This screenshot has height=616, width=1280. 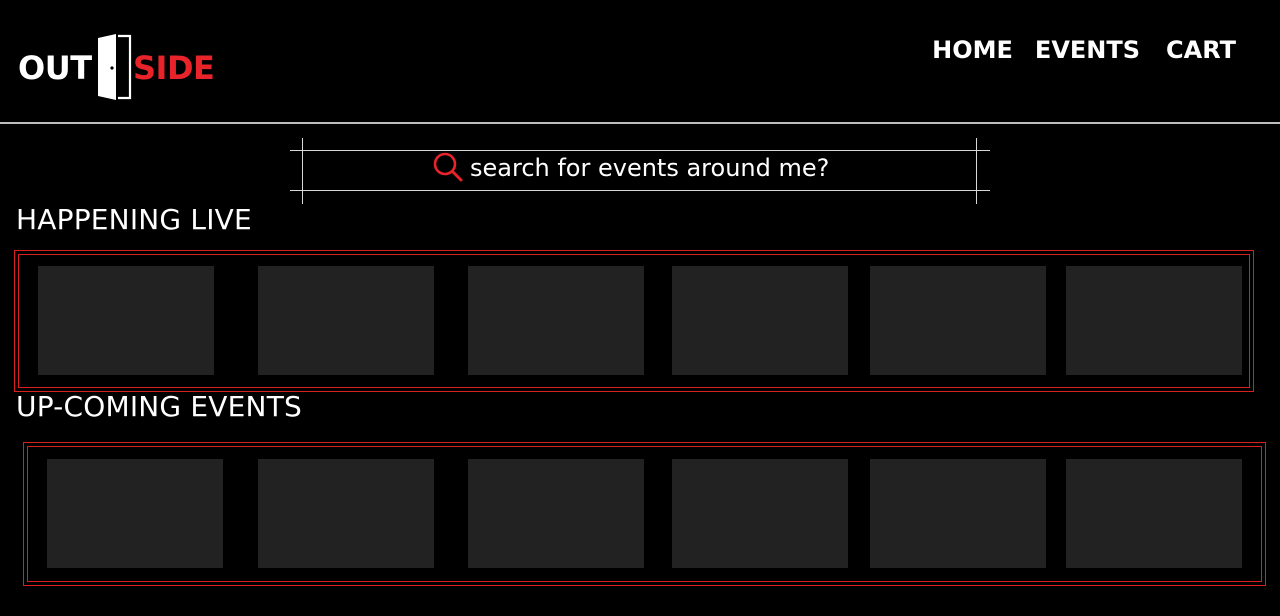 I want to click on logo: OUT SIDE, so click(x=116, y=67).